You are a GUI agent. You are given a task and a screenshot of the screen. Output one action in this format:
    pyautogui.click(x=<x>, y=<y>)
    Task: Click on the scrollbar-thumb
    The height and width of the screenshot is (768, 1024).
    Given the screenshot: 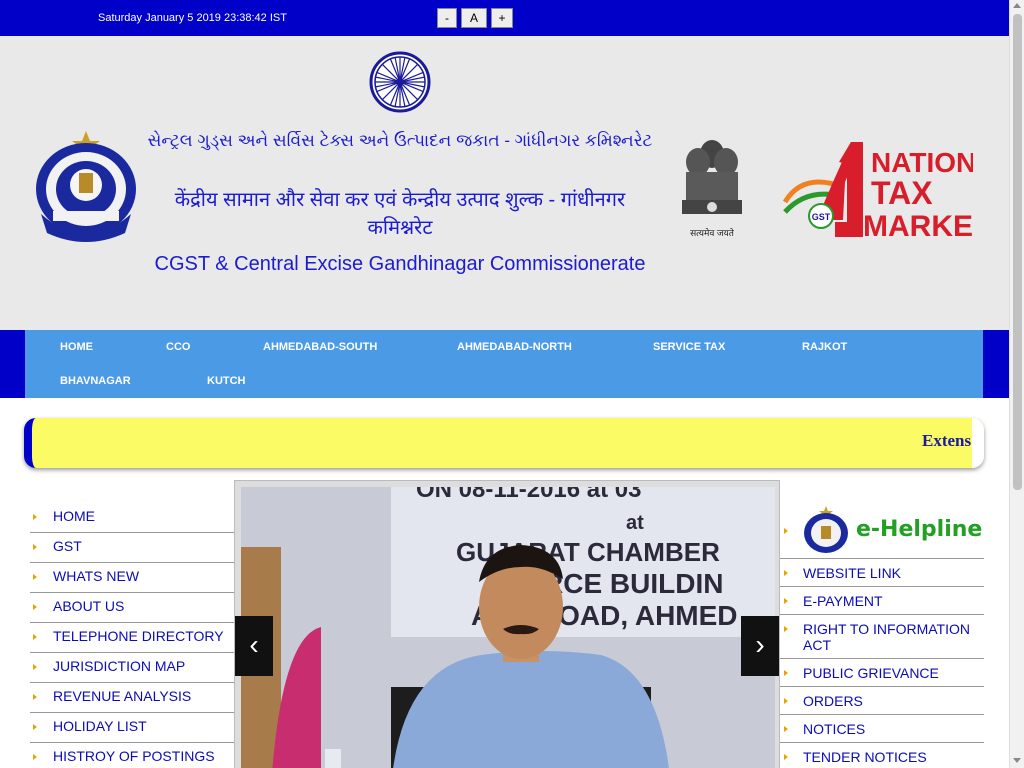 What is the action you would take?
    pyautogui.click(x=1017, y=252)
    